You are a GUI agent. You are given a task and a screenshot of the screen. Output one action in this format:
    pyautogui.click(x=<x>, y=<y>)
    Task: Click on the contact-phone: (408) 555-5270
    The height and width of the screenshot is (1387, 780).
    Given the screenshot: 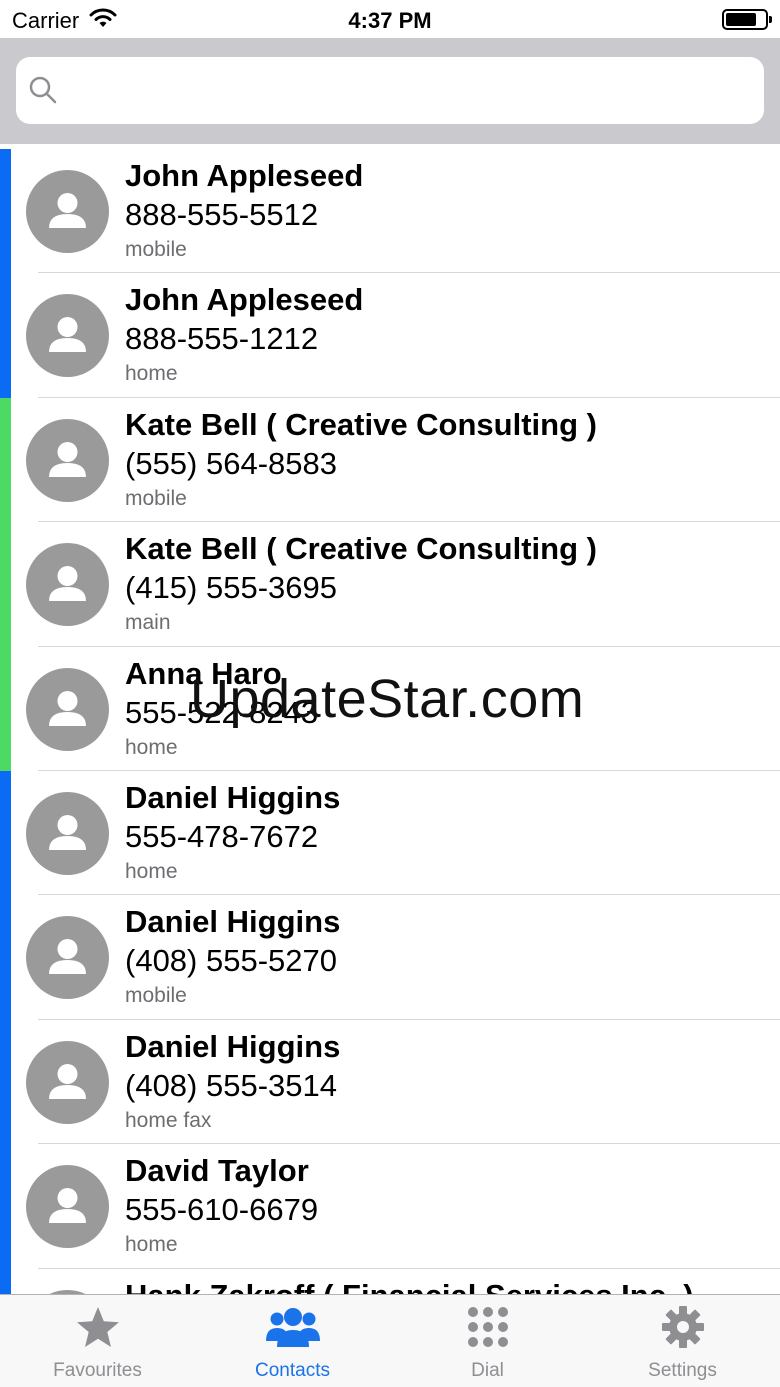 What is the action you would take?
    pyautogui.click(x=231, y=961)
    